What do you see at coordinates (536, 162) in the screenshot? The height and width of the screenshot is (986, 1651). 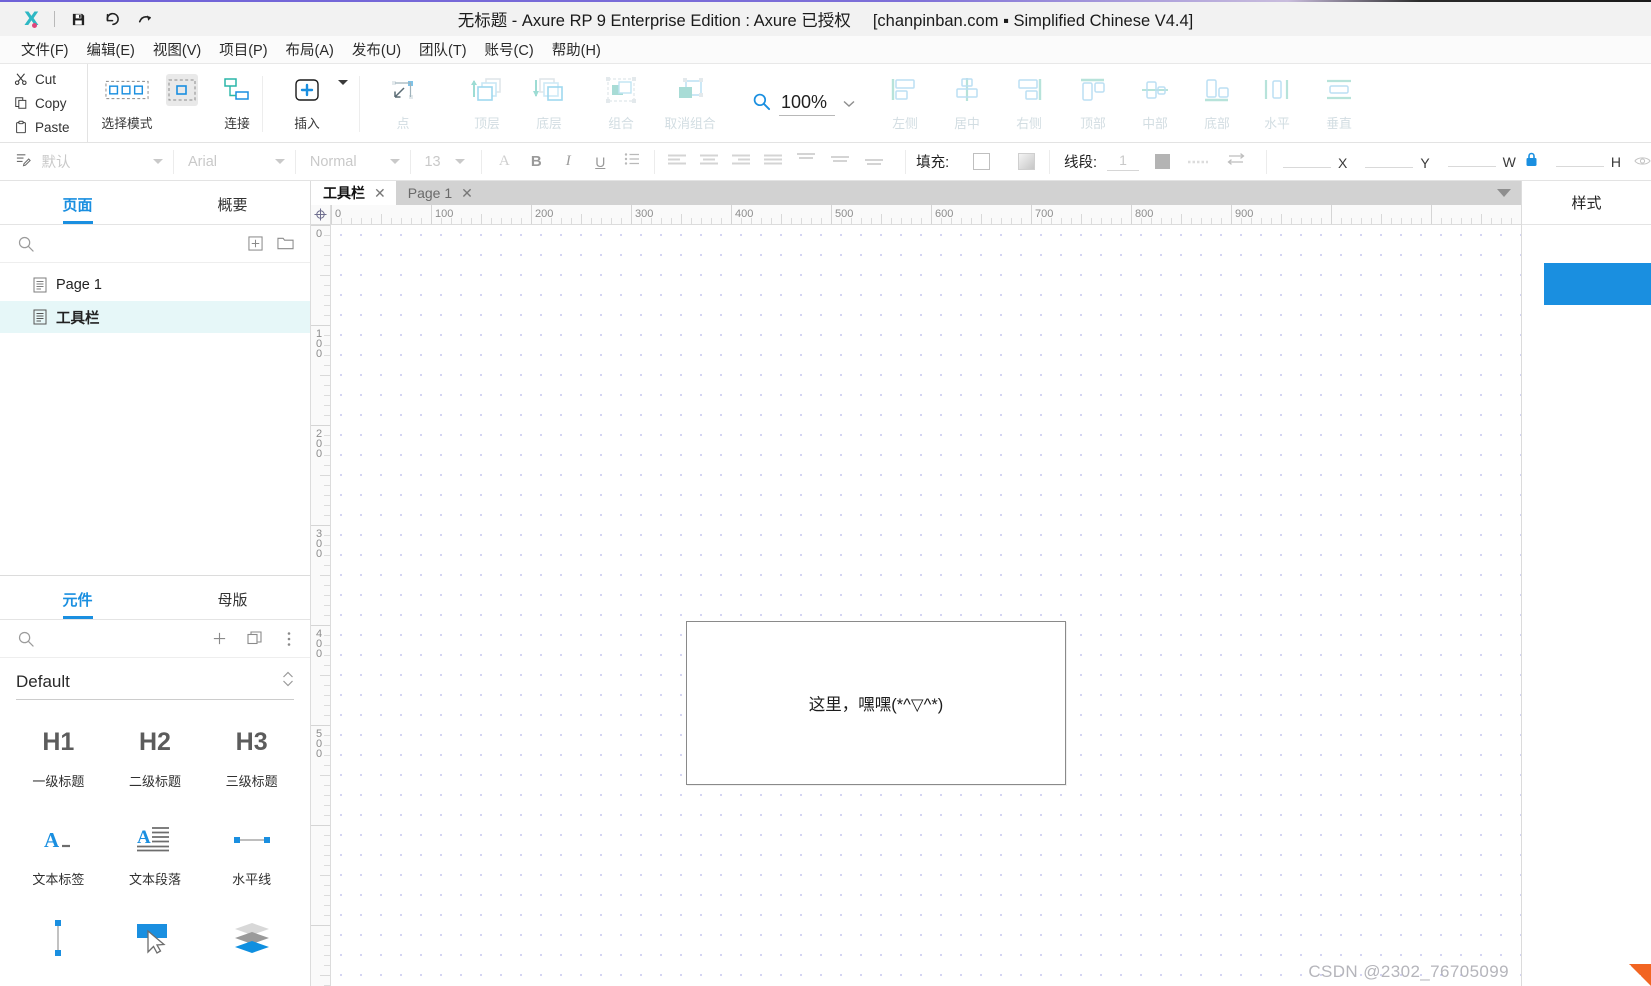 I see `bold-button: B` at bounding box center [536, 162].